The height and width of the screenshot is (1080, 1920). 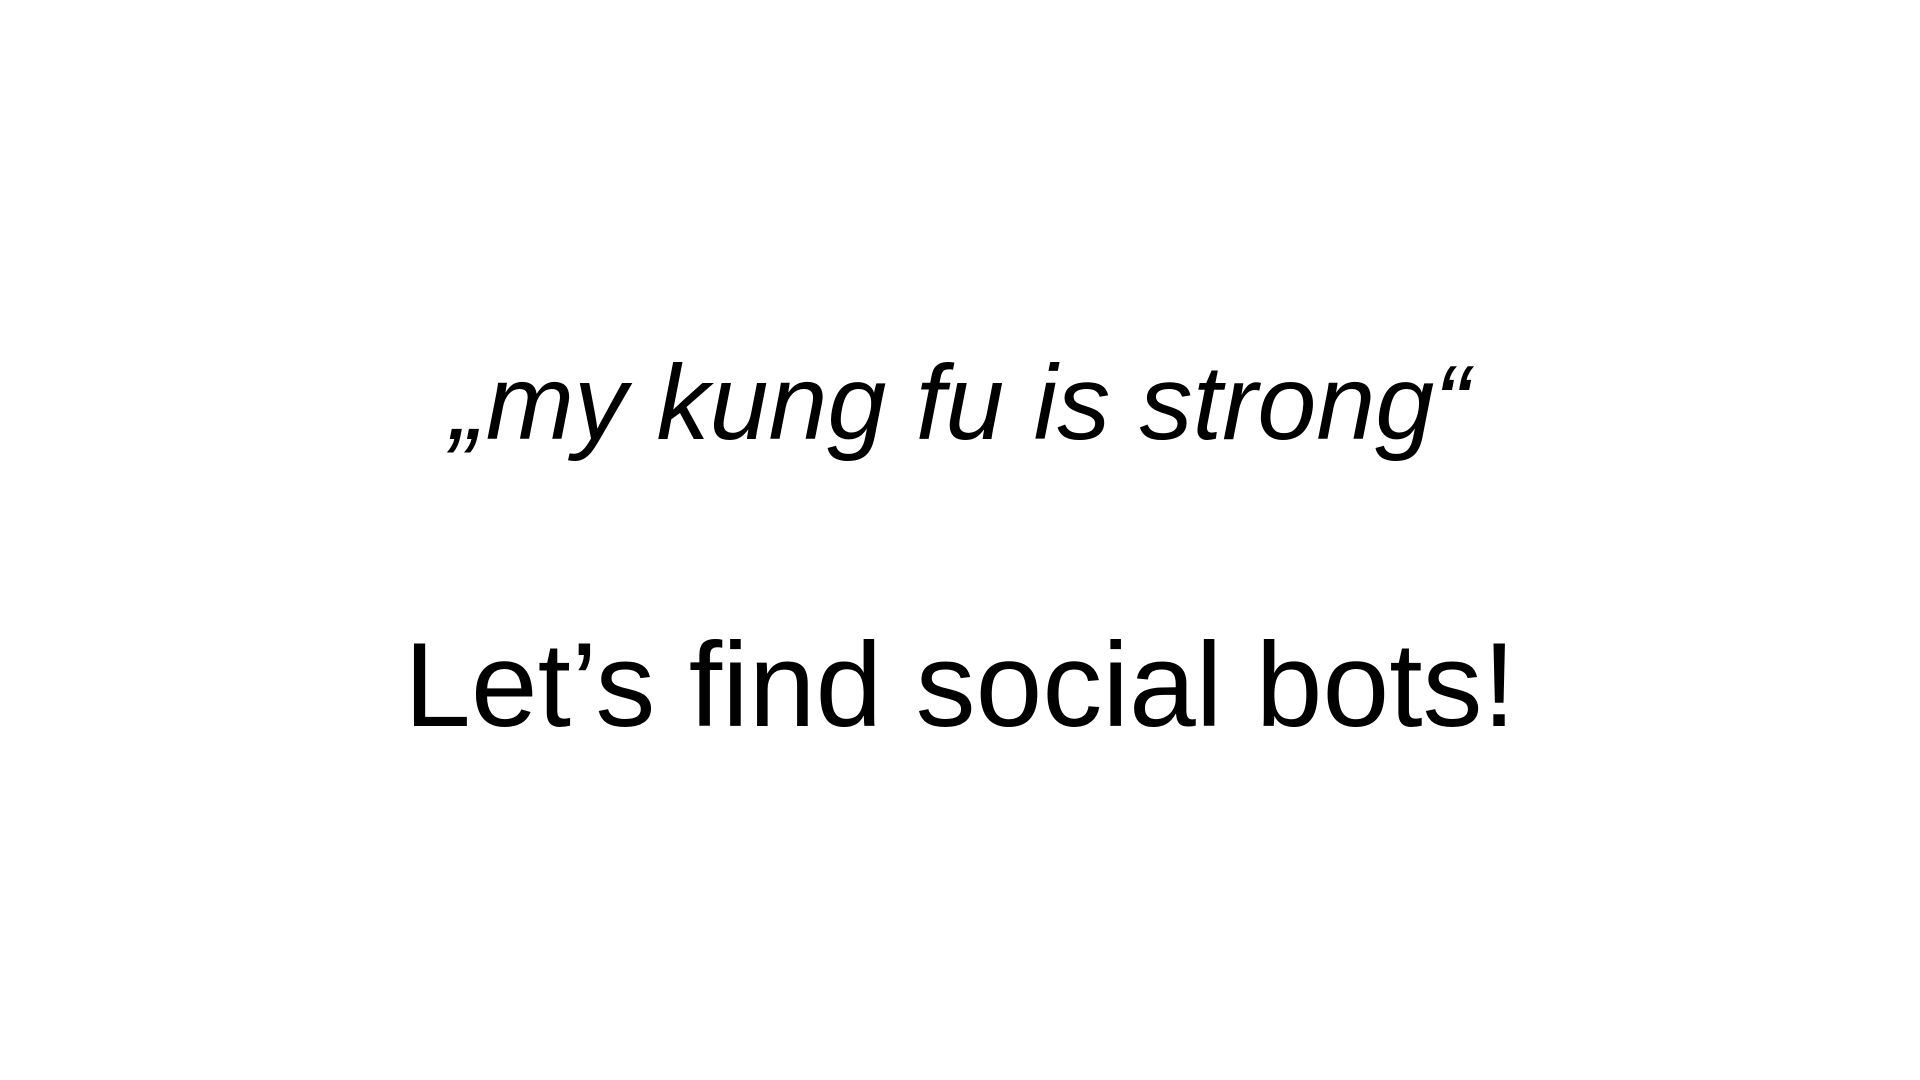 What do you see at coordinates (960, 403) in the screenshot?
I see `slide-quote: „my kung fu is strong“` at bounding box center [960, 403].